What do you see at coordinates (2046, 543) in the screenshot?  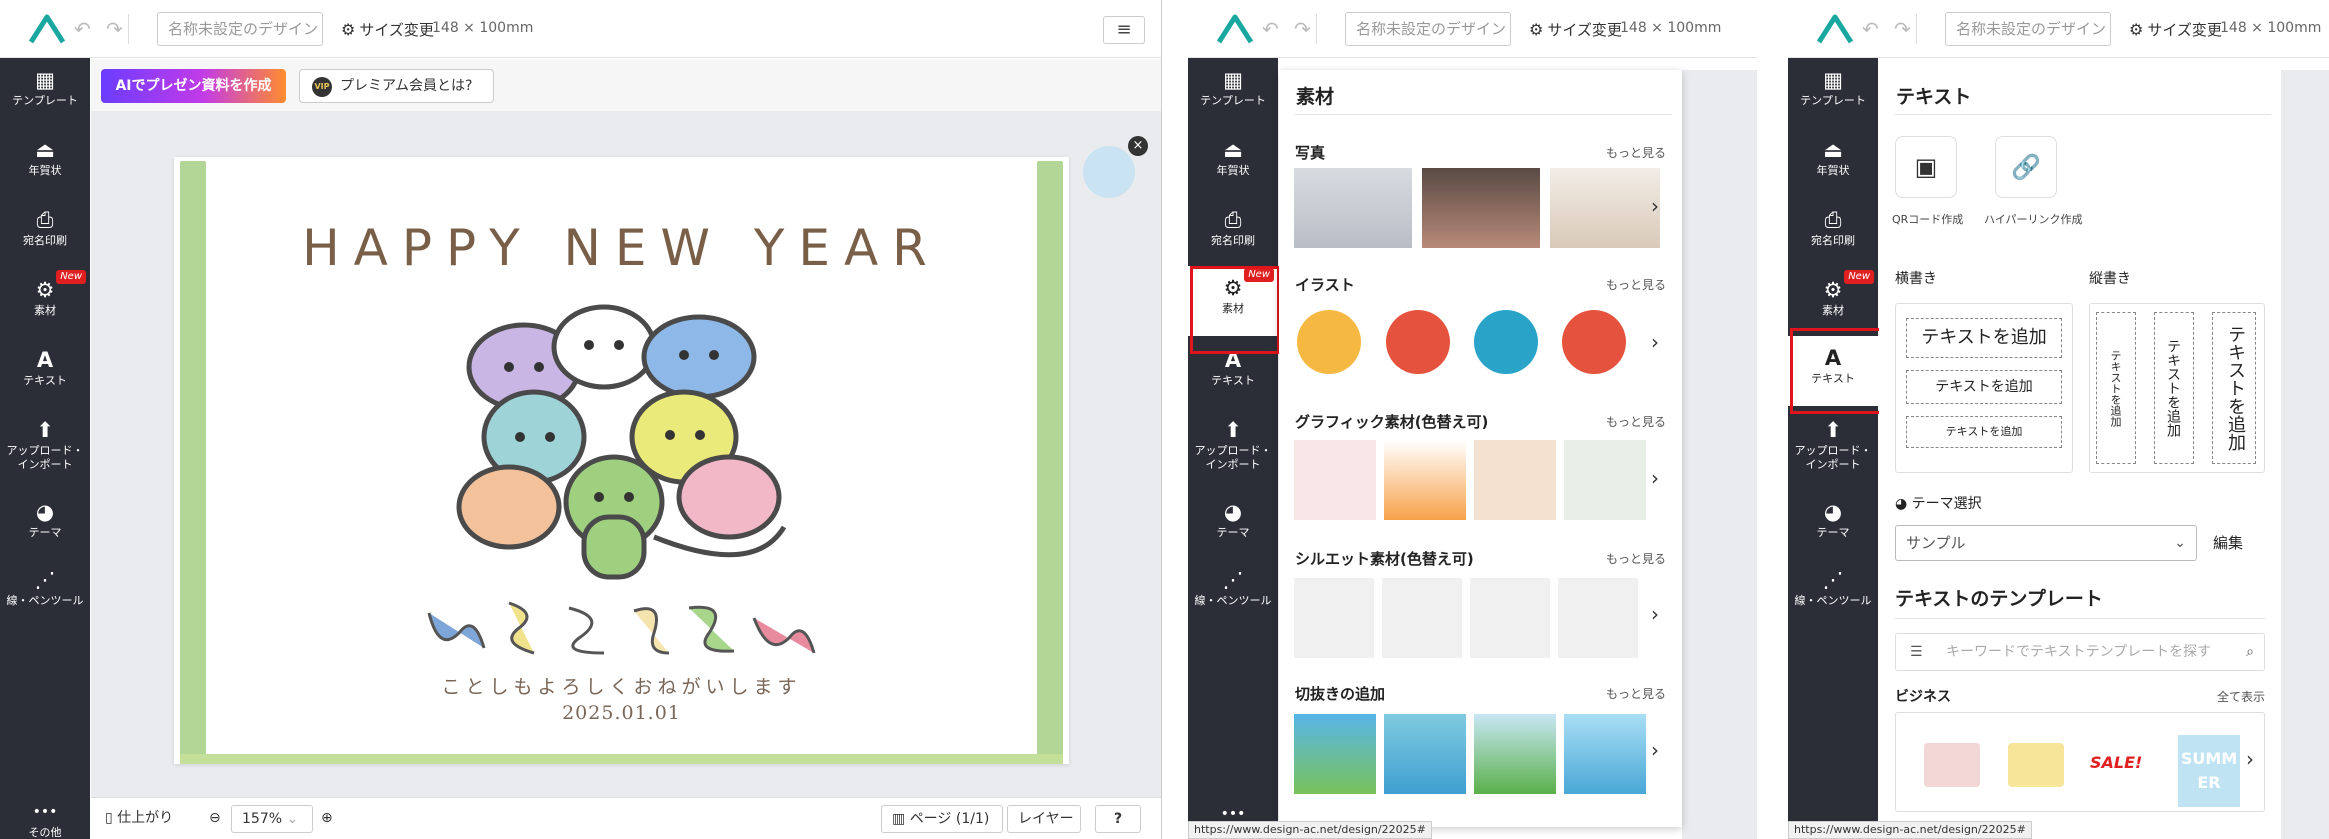 I see `theme-select: サンプル ⌄` at bounding box center [2046, 543].